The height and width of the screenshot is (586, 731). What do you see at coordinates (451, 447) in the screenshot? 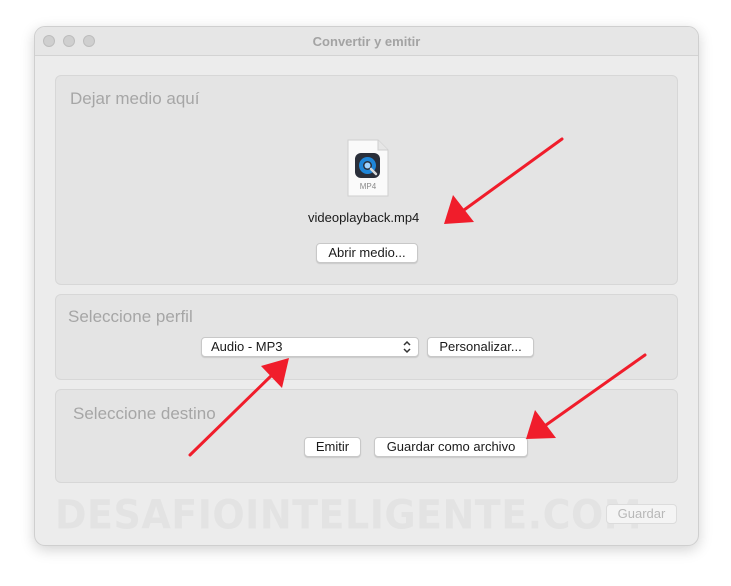
I see `save-as-file-button: Guardar como archivo` at bounding box center [451, 447].